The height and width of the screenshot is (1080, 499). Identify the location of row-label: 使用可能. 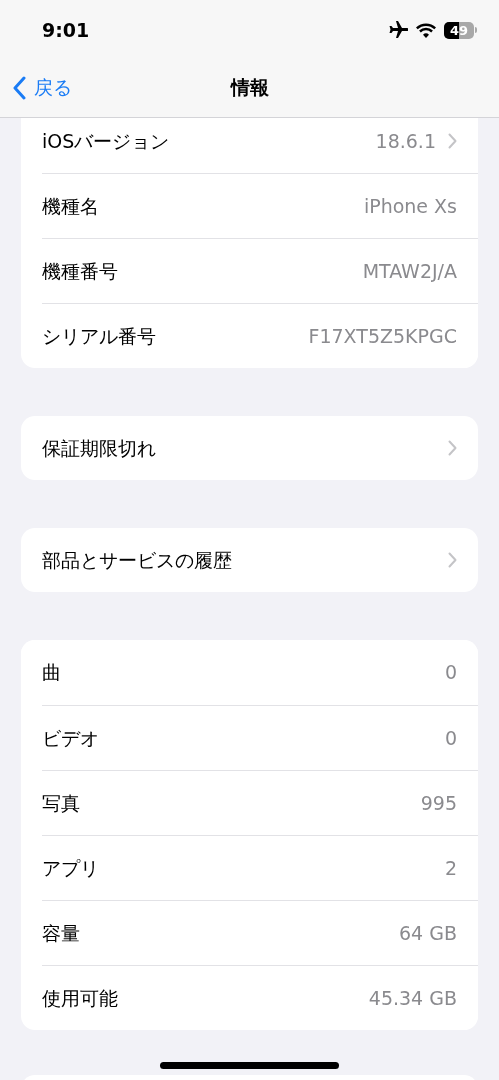
(80, 998).